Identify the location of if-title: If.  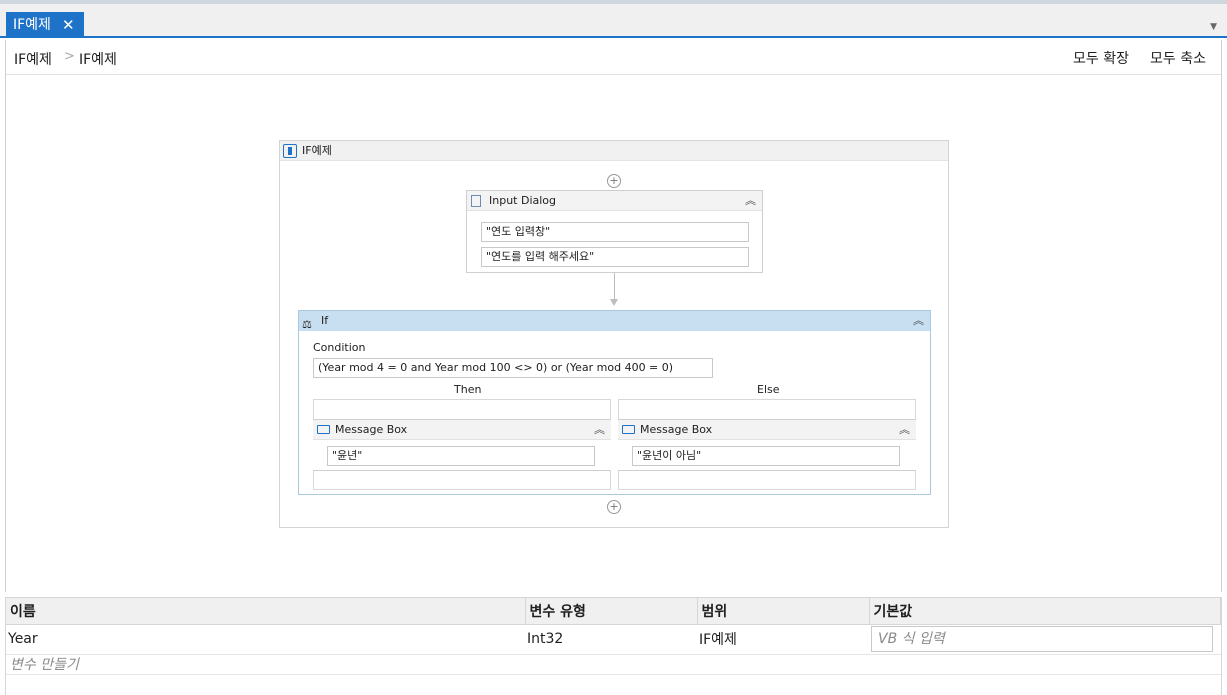
(325, 320).